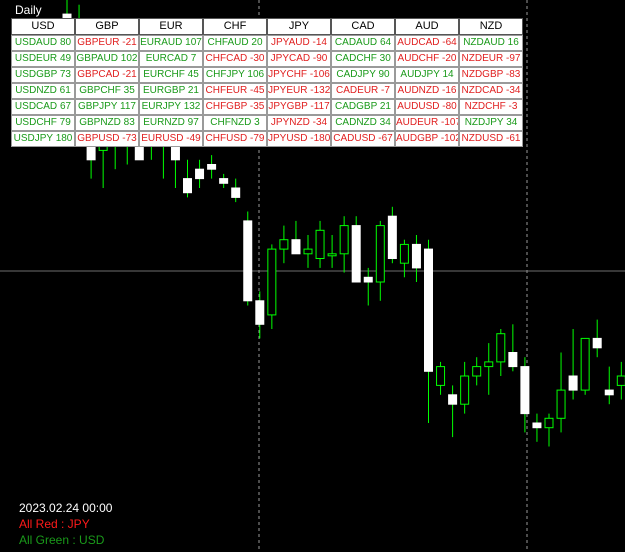  Describe the element at coordinates (288, 106) in the screenshot. I see `pair-name: JPYGBP` at that location.